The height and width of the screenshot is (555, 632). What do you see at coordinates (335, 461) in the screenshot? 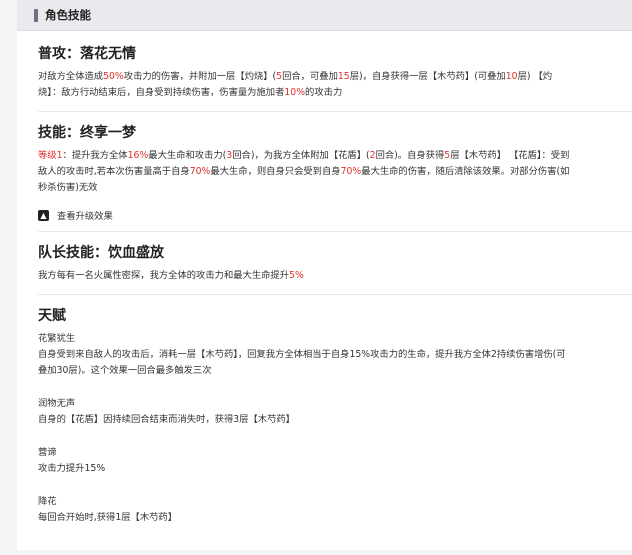
I see `talent-item: 营谛 攻击力提升15%` at bounding box center [335, 461].